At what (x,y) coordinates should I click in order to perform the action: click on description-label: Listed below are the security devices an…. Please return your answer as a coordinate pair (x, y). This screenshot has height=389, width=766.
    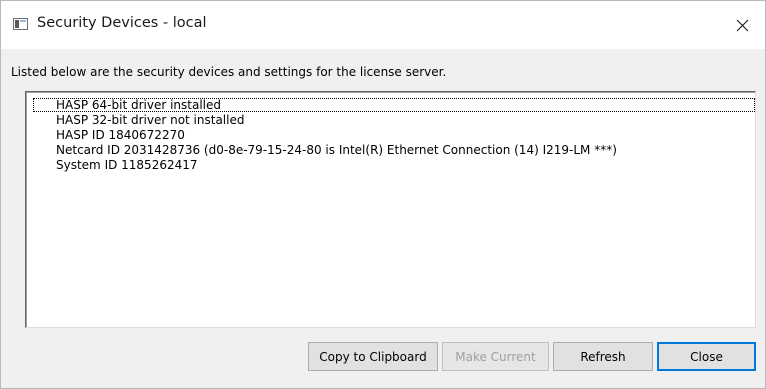
    Looking at the image, I should click on (229, 72).